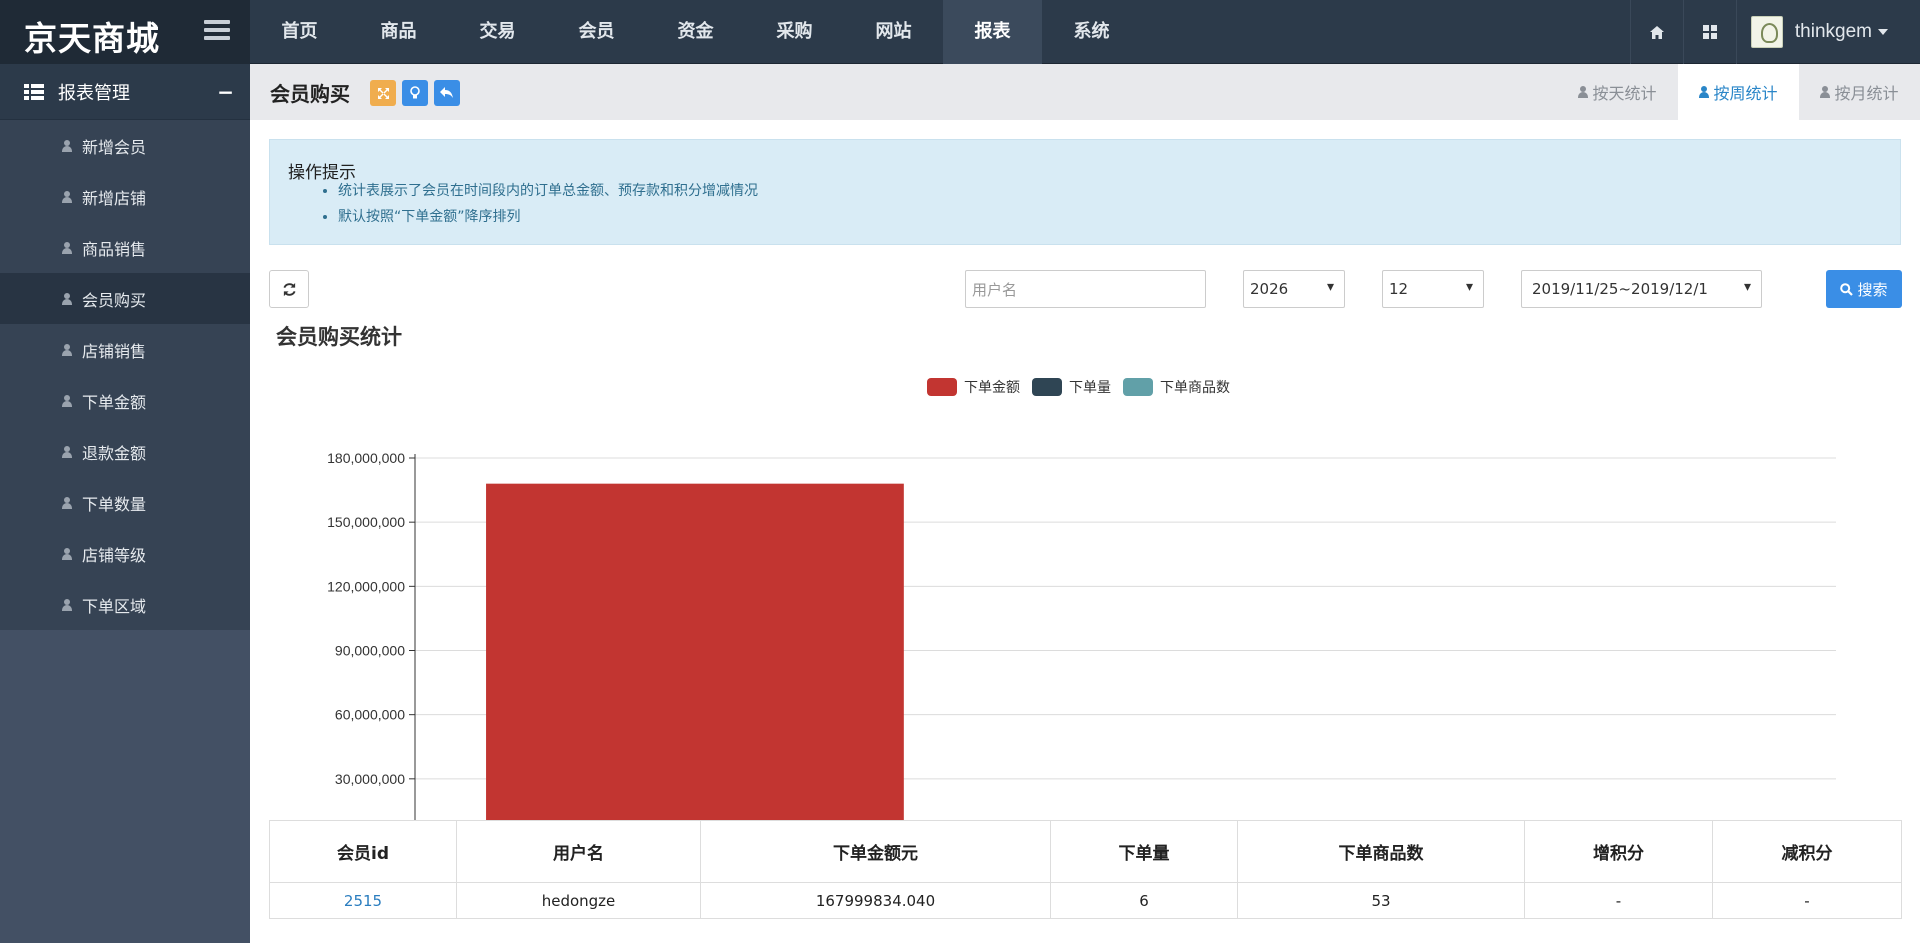  I want to click on top-bar: 京天商城 首页 商品 交易 会员 资金 采购 网站 报表 系统 thinkgem, so click(960, 32).